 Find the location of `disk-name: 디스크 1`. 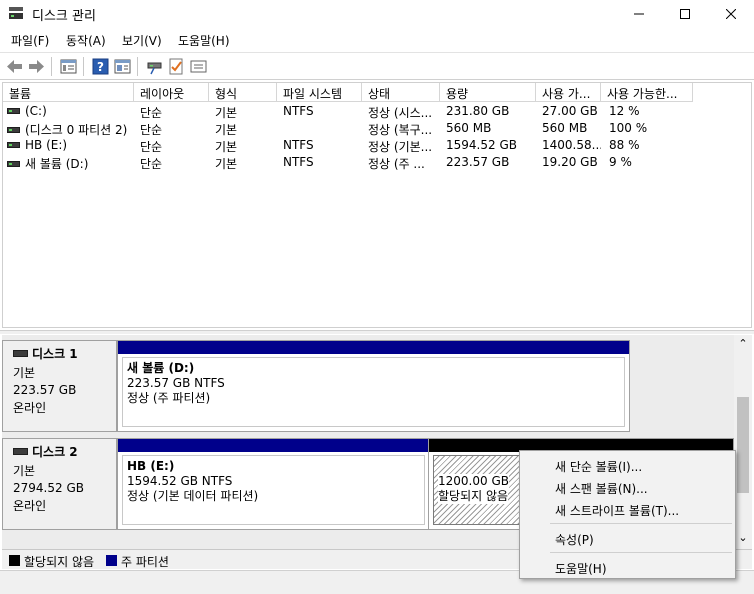

disk-name: 디스크 1 is located at coordinates (55, 354).